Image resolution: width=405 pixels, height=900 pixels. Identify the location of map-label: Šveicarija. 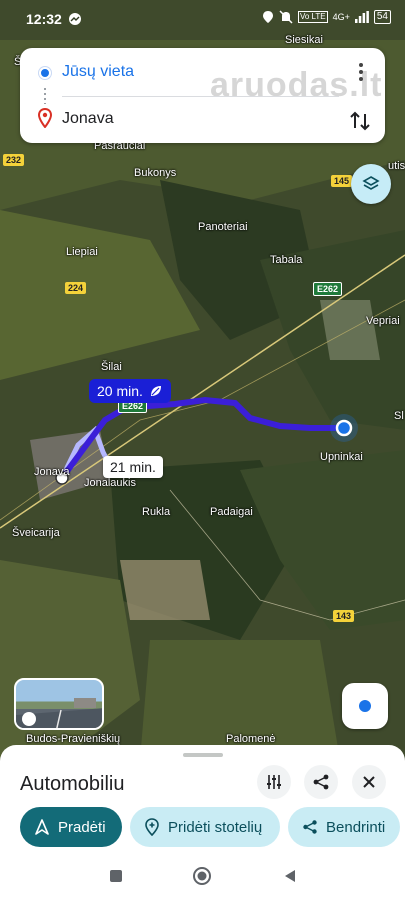
(36, 533).